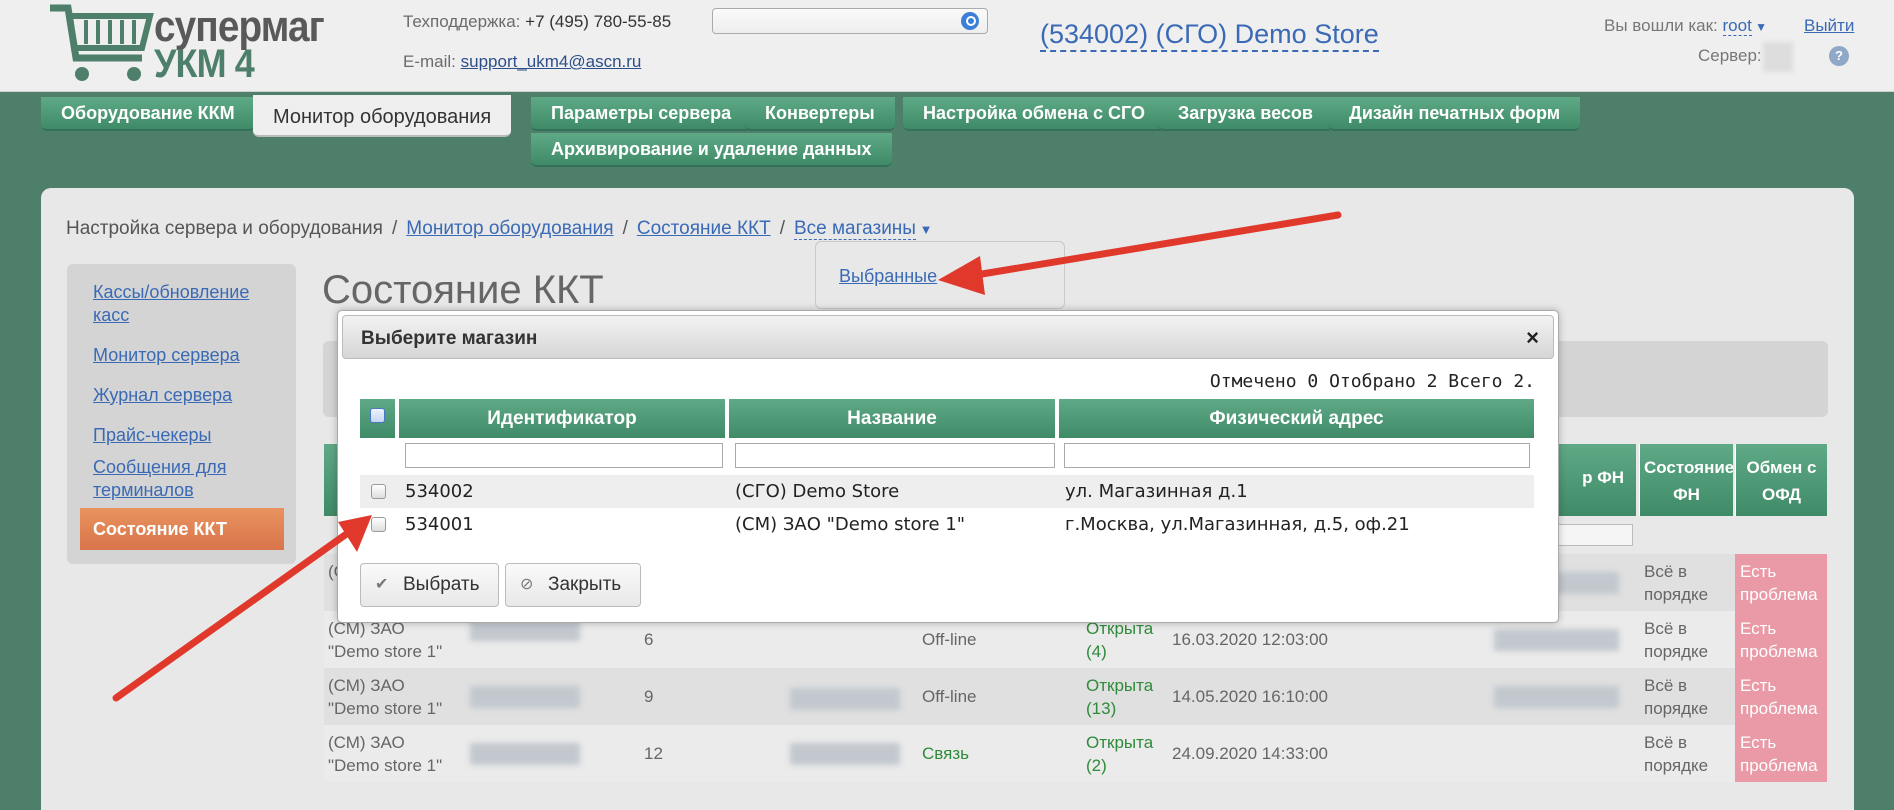 This screenshot has height=810, width=1894. Describe the element at coordinates (242, 608) in the screenshot. I see `arrow-to-checkbox` at that location.